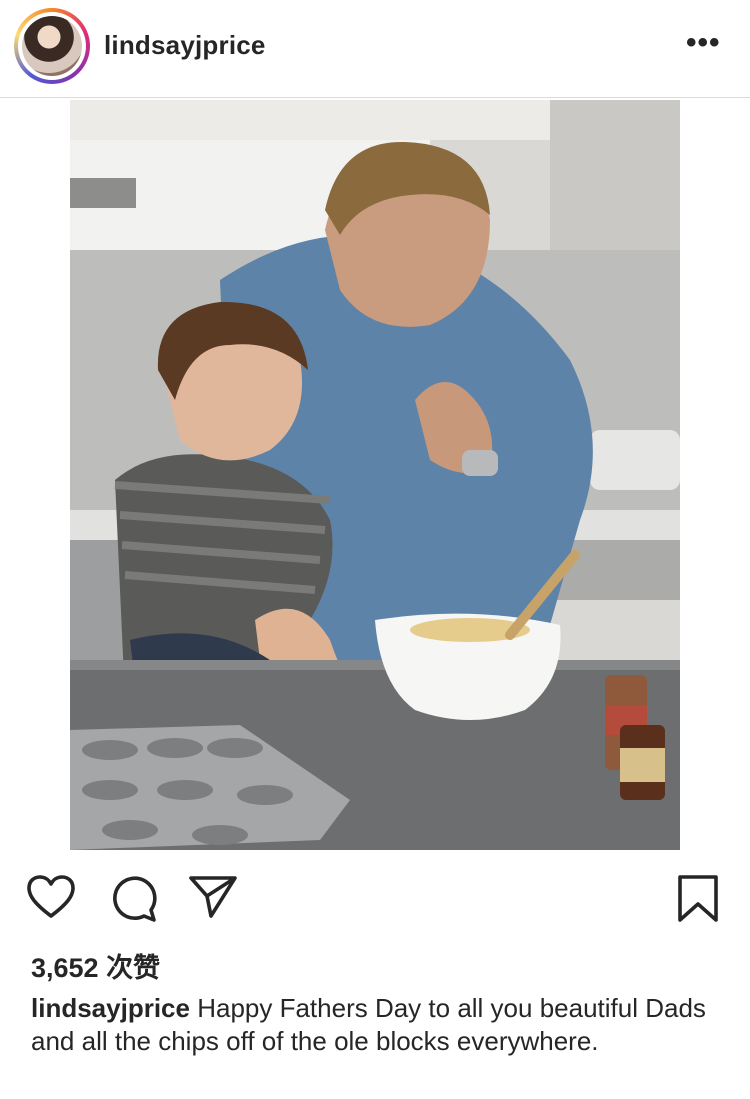 The width and height of the screenshot is (750, 1099). What do you see at coordinates (51, 897) in the screenshot?
I see `heart-icon` at bounding box center [51, 897].